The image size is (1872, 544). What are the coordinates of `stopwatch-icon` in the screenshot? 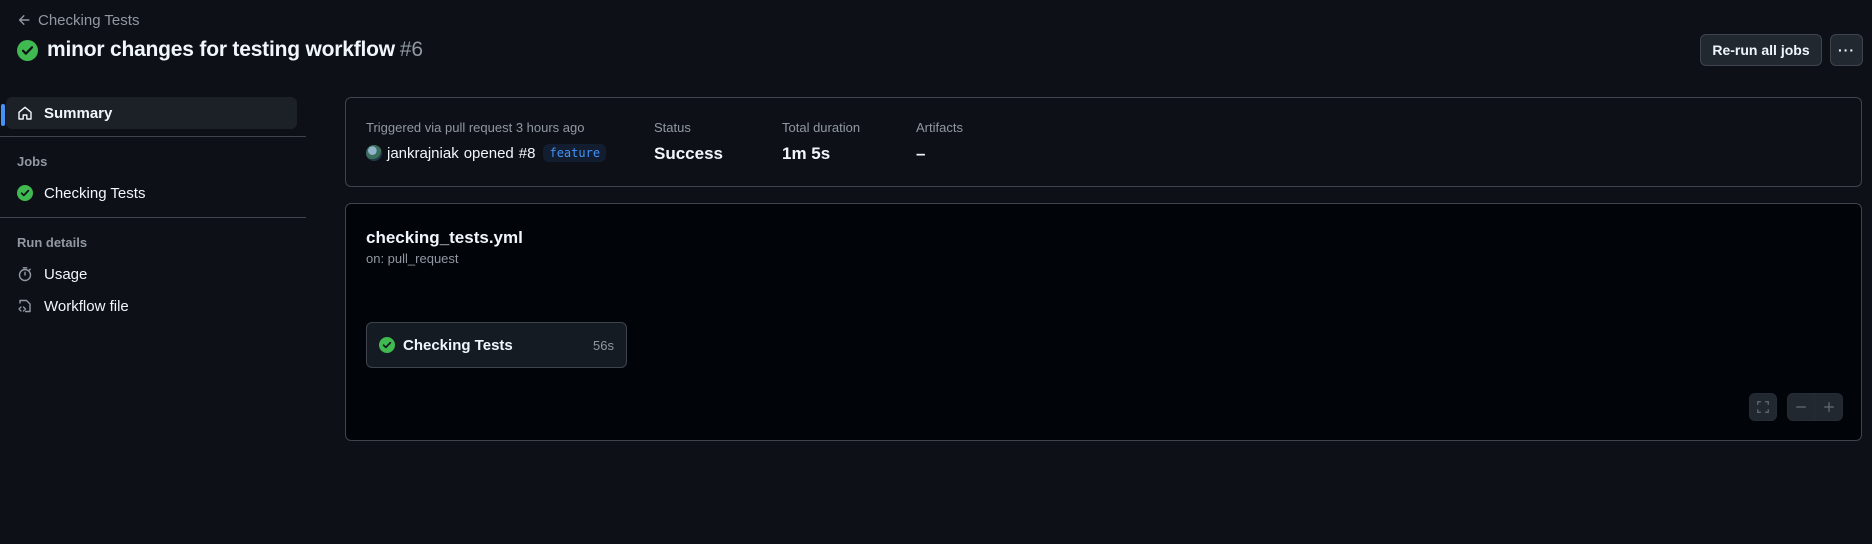 It's located at (25, 274).